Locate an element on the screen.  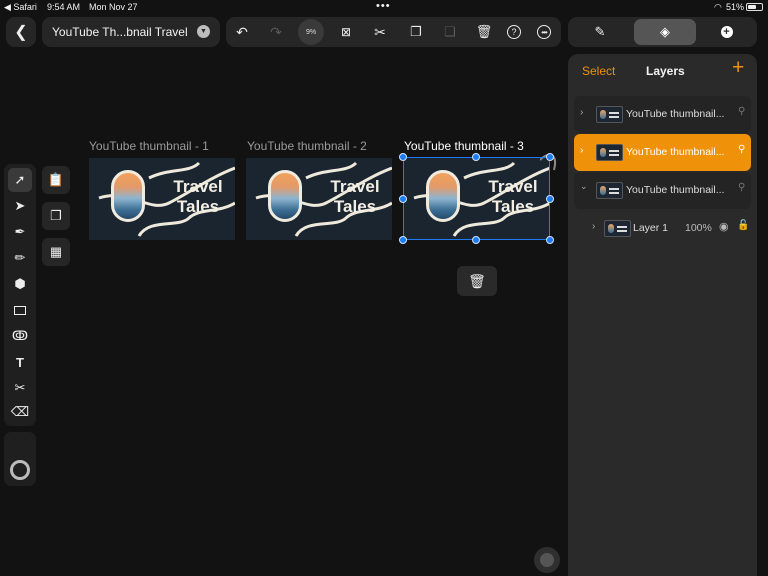
context-delete-button: 🗑 is located at coordinates (477, 281).